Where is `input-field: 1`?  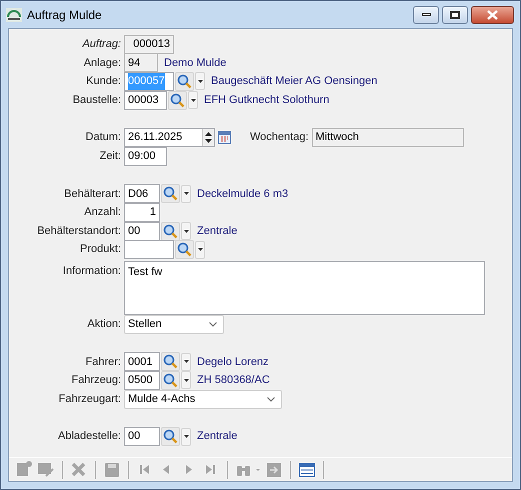 input-field: 1 is located at coordinates (142, 212).